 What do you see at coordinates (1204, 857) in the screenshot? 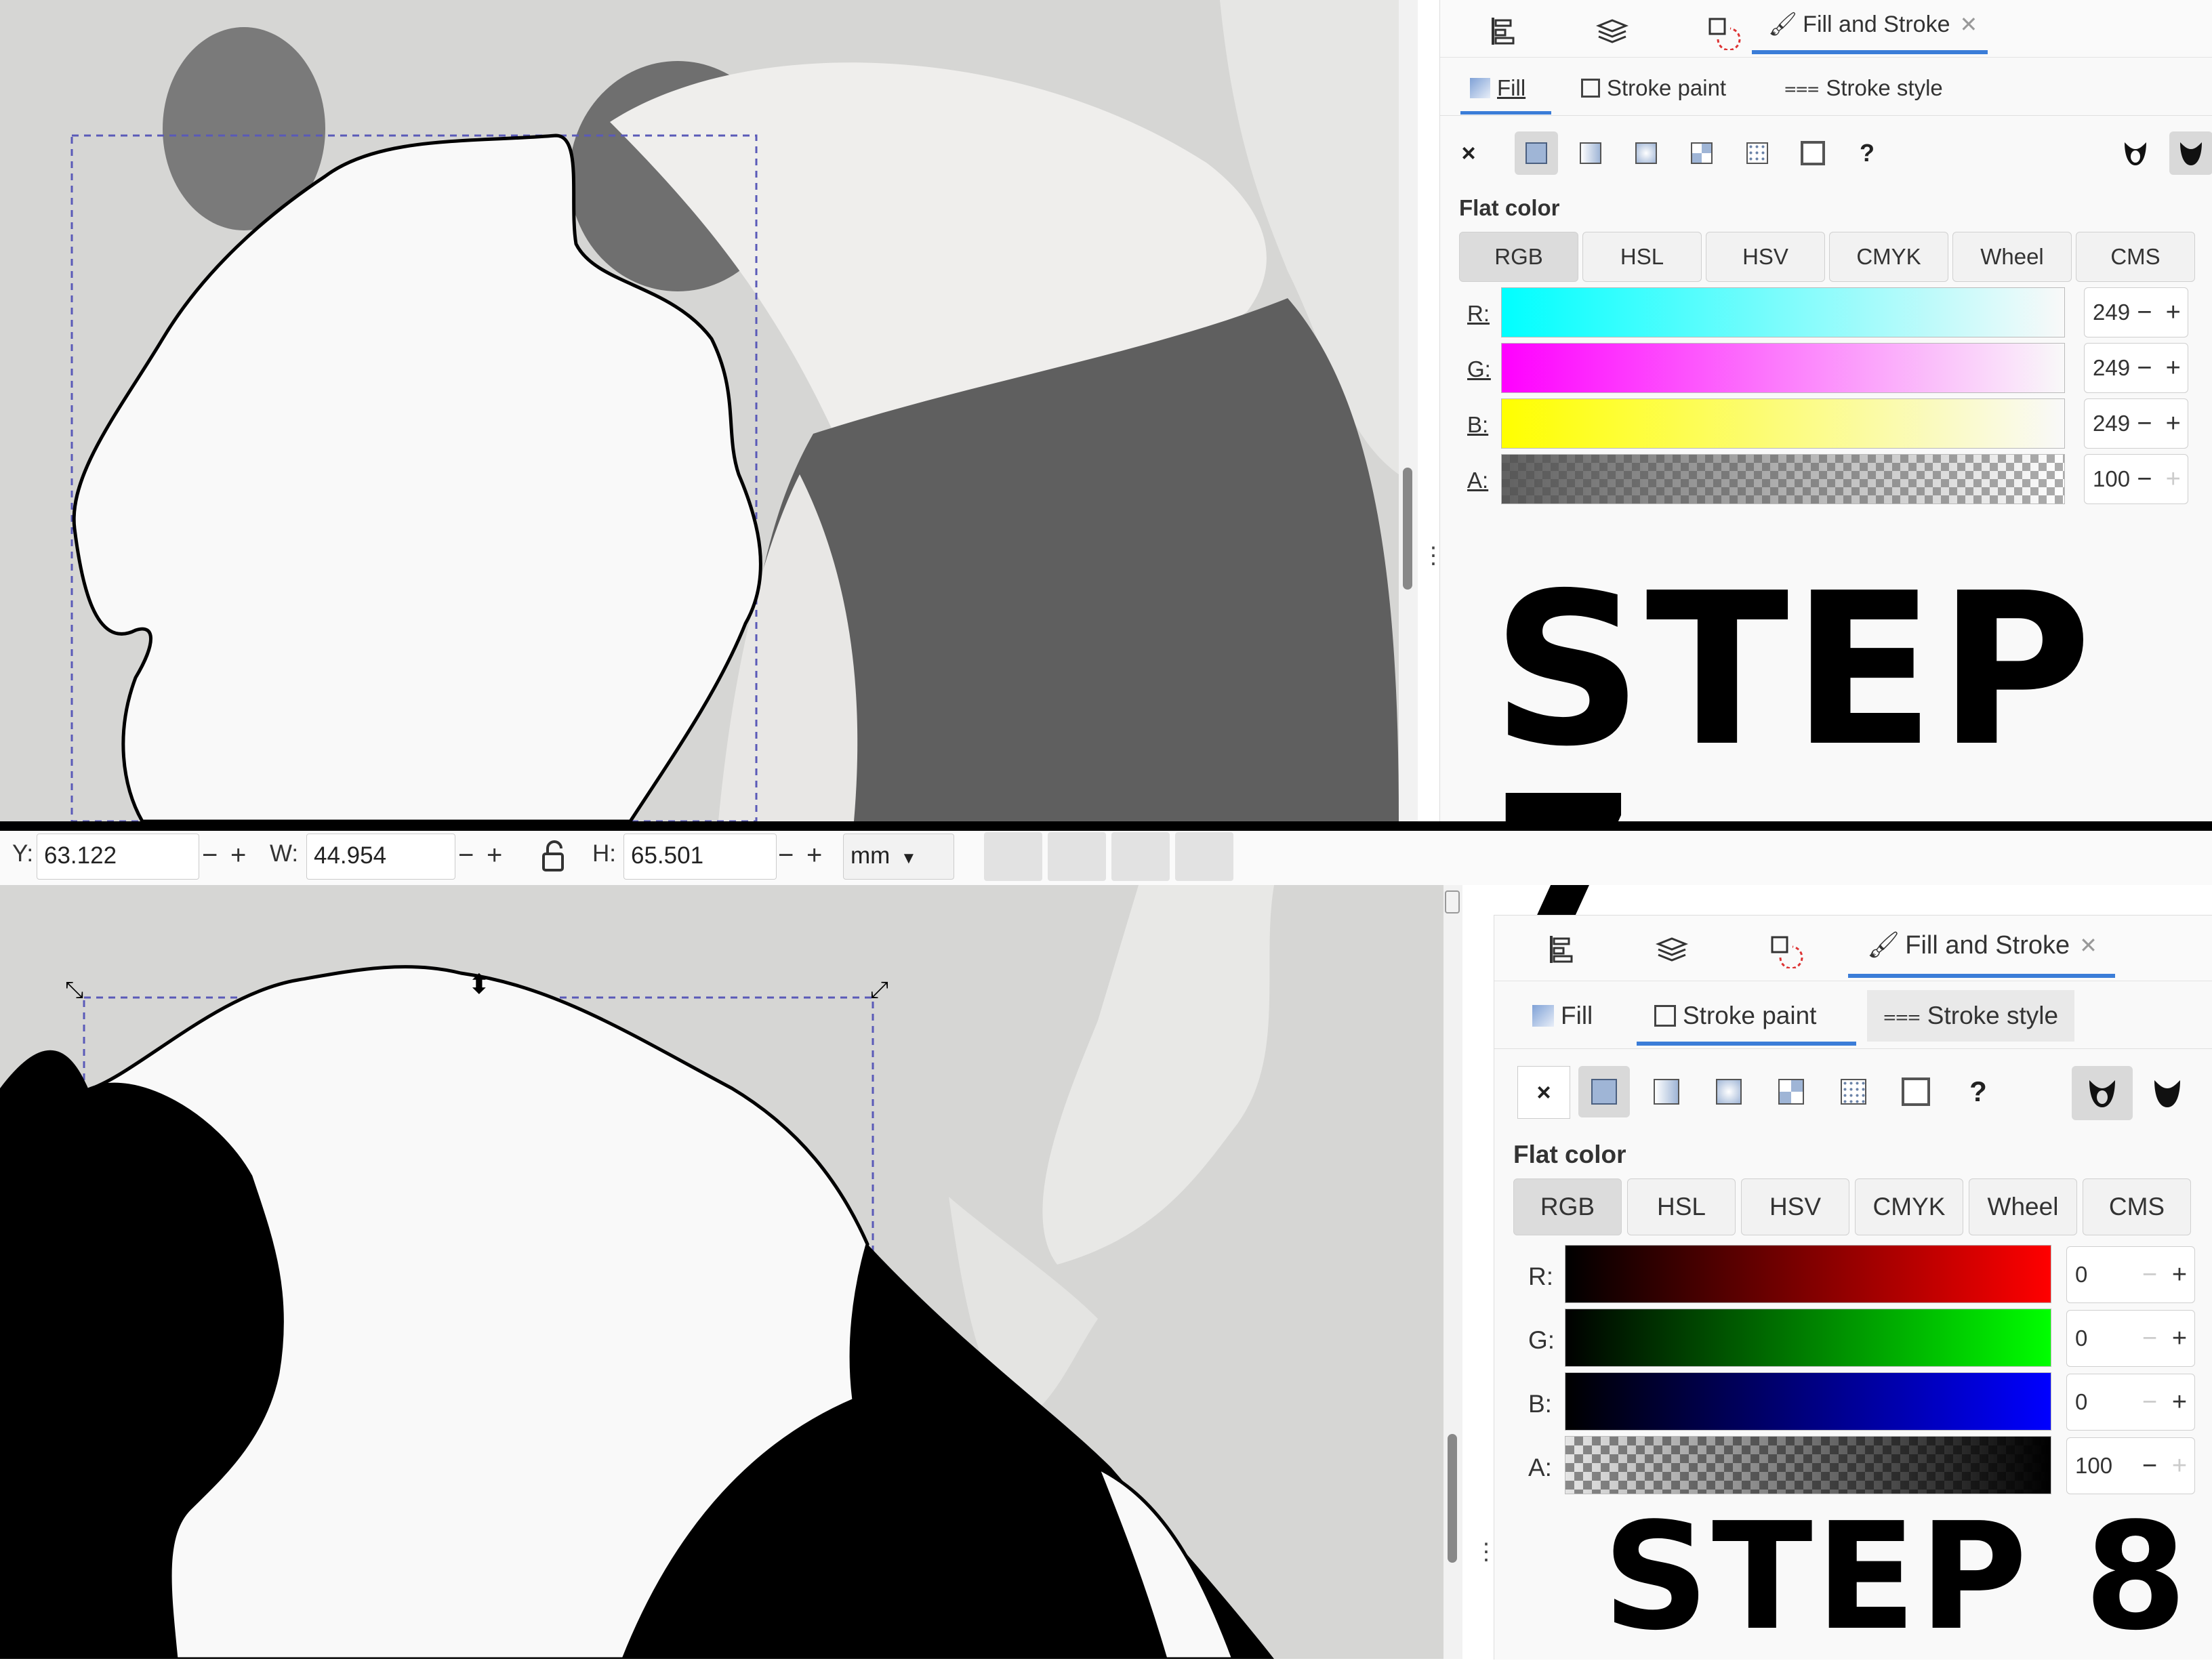
I see `move-patterns-button` at bounding box center [1204, 857].